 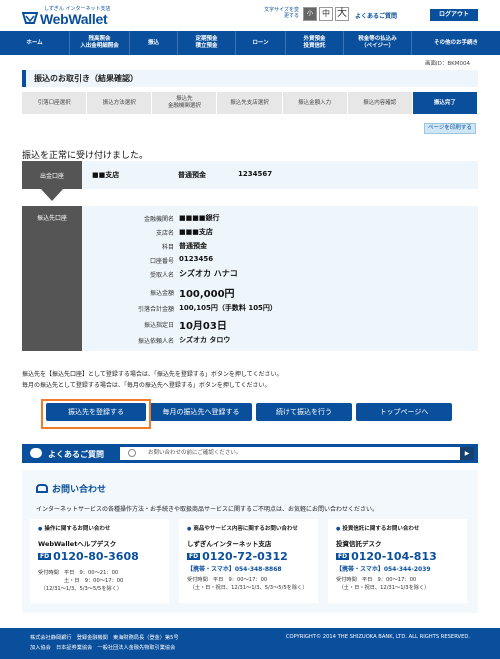 I want to click on step-item: 振込方法選択, so click(x=120, y=103).